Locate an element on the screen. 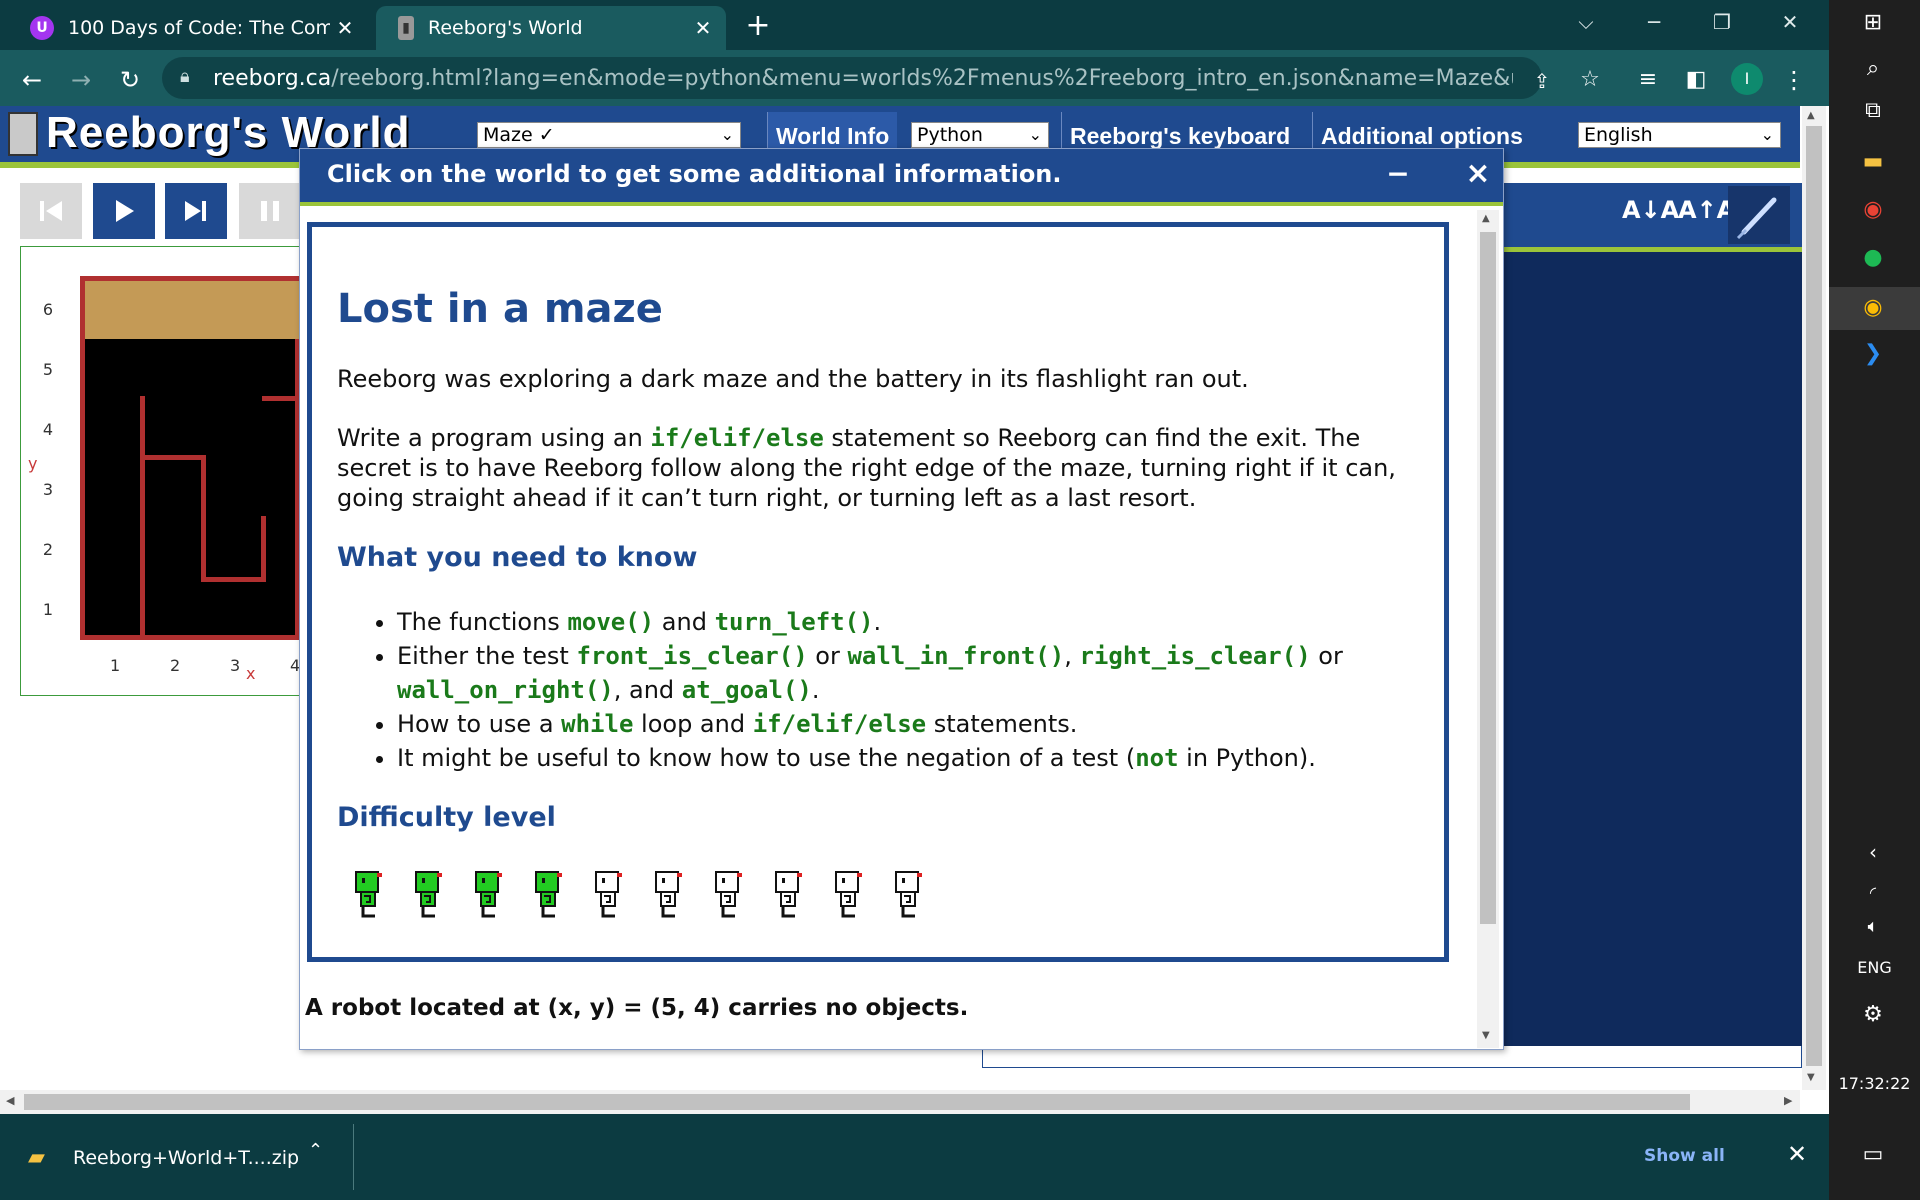  close-downloads-icon: ✕ is located at coordinates (1797, 1154).